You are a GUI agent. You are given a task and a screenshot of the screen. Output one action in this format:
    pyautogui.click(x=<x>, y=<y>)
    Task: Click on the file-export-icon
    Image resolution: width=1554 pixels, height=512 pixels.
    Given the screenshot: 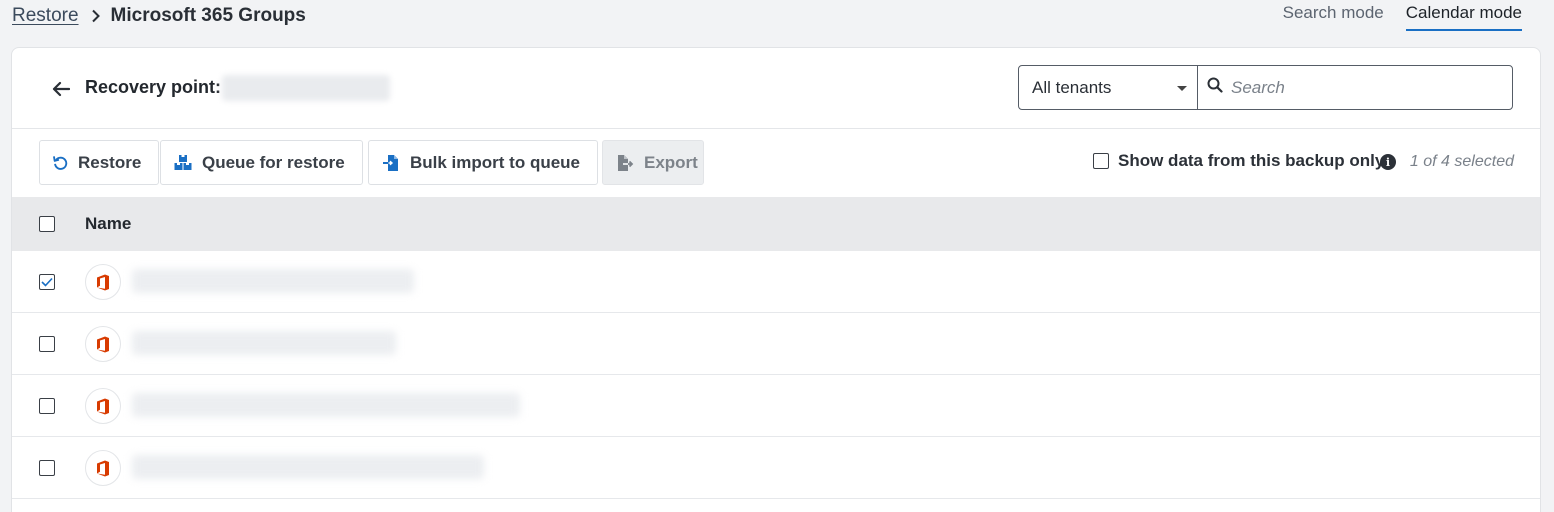 What is the action you would take?
    pyautogui.click(x=625, y=163)
    